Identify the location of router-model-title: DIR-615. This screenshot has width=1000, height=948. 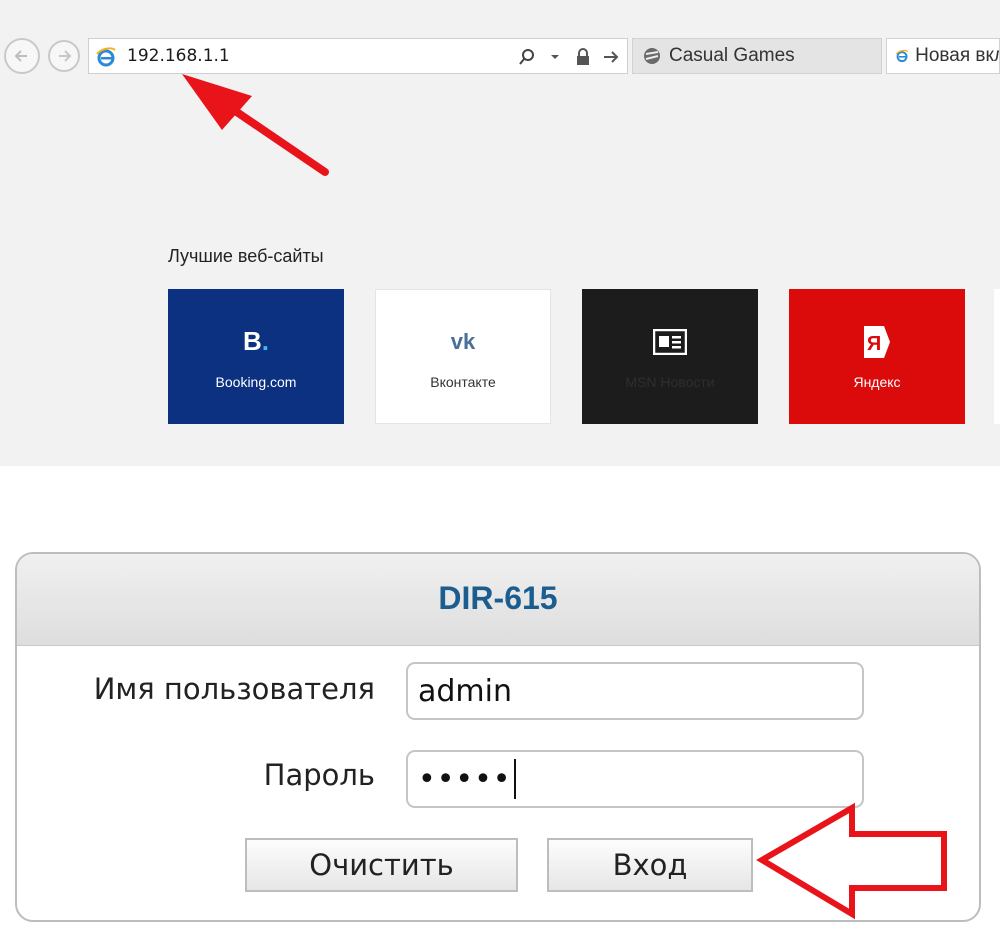
(498, 598).